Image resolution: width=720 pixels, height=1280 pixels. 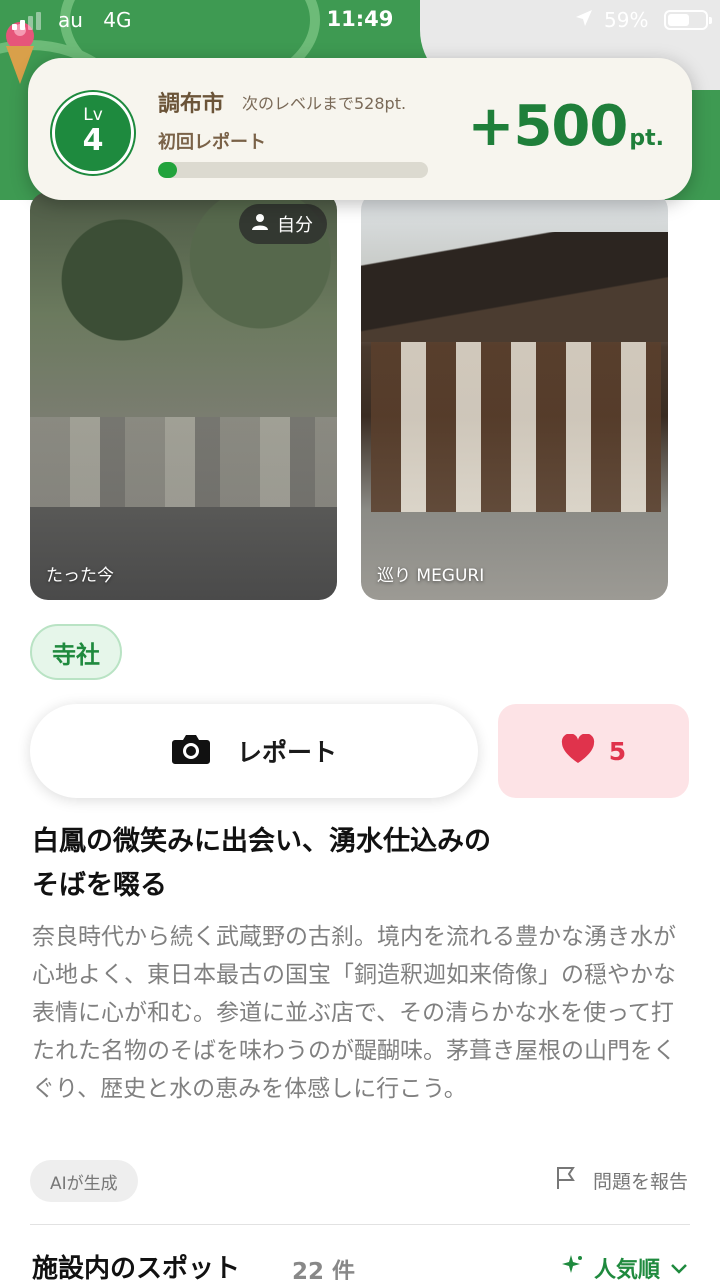 What do you see at coordinates (324, 103) in the screenshot?
I see `next-level-text: 次のレベルまで528pt.` at bounding box center [324, 103].